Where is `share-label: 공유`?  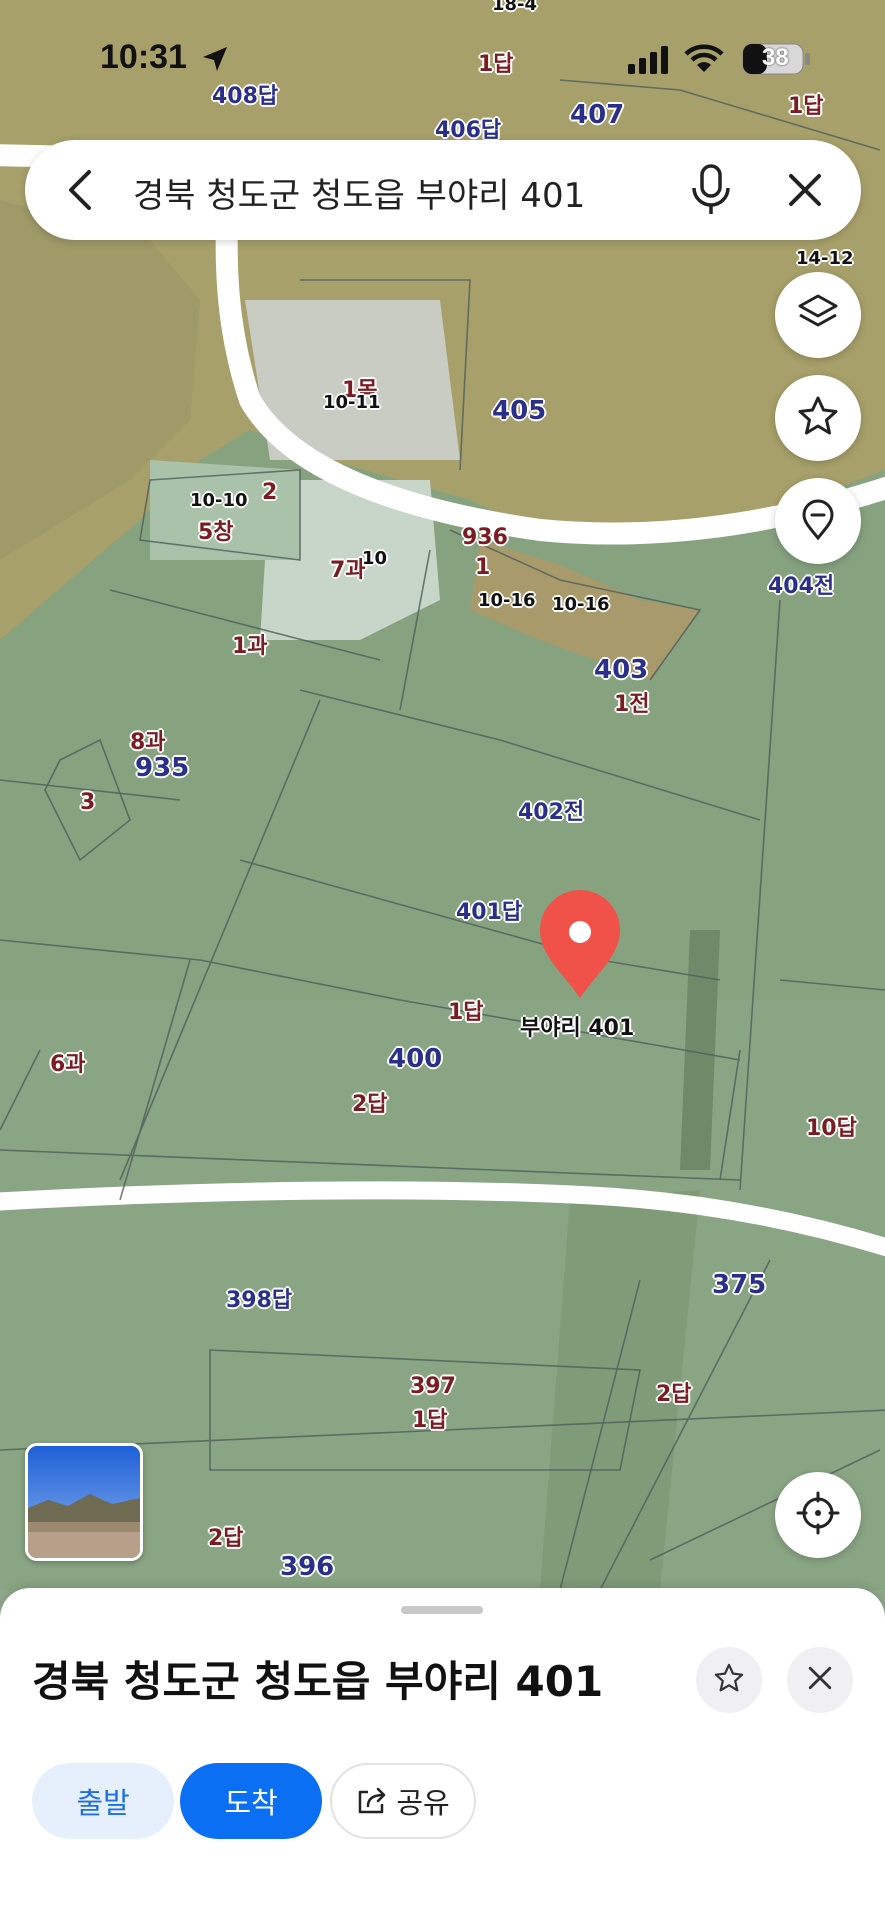
share-label: 공유 is located at coordinates (423, 1803).